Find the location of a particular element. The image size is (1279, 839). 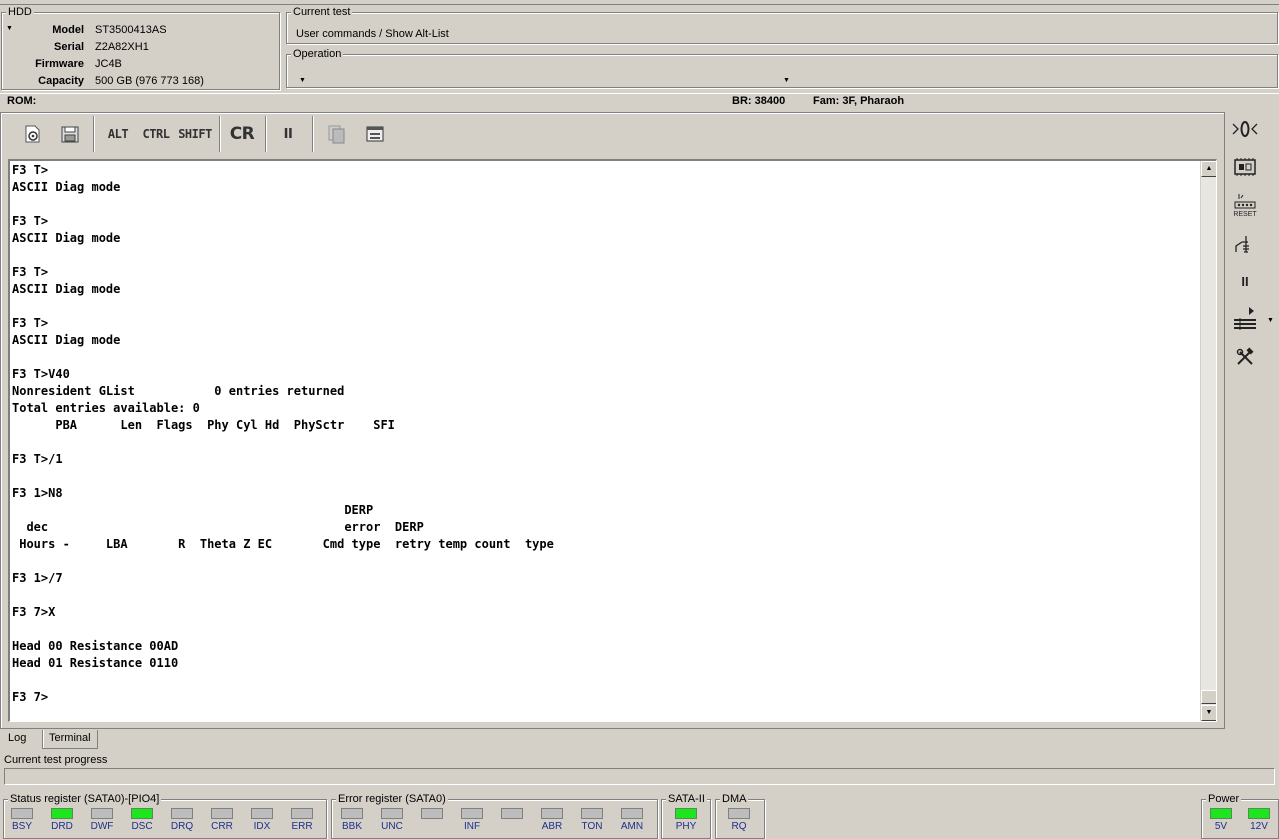

terminal-line: PBA Len Flags Phy Cyl Hd PhySctr SFI is located at coordinates (203, 425).